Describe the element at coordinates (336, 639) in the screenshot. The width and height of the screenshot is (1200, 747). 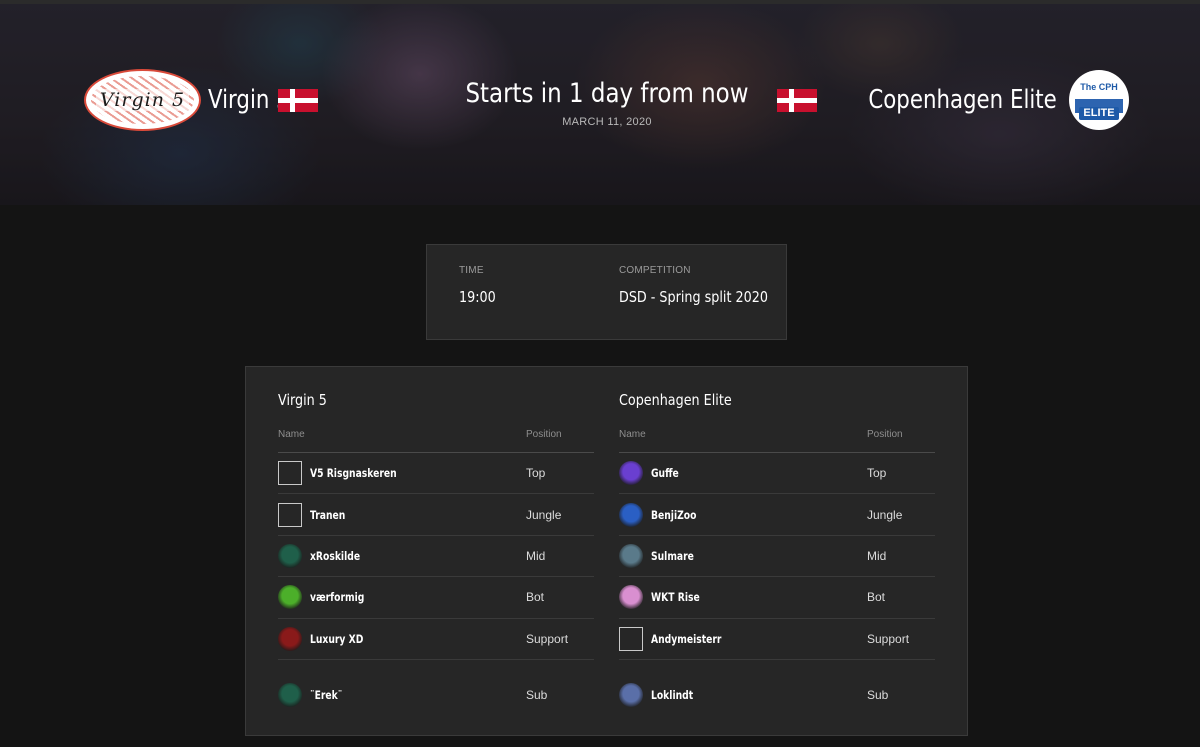
I see `player-name: Luxury XD` at that location.